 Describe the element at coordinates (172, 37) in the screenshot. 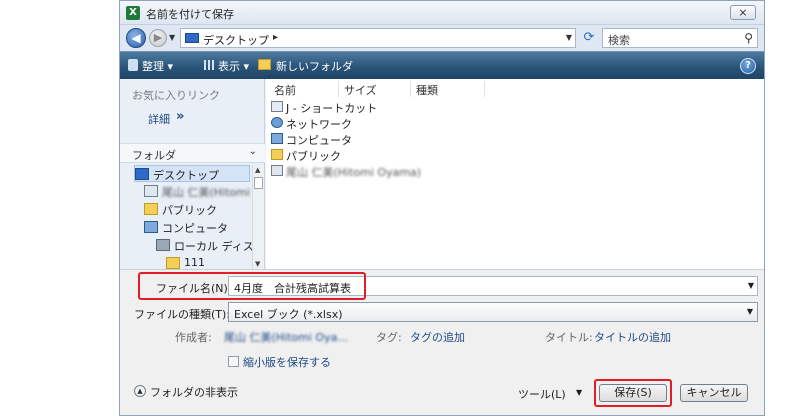

I see `history-dropdown-icon: ▼` at that location.